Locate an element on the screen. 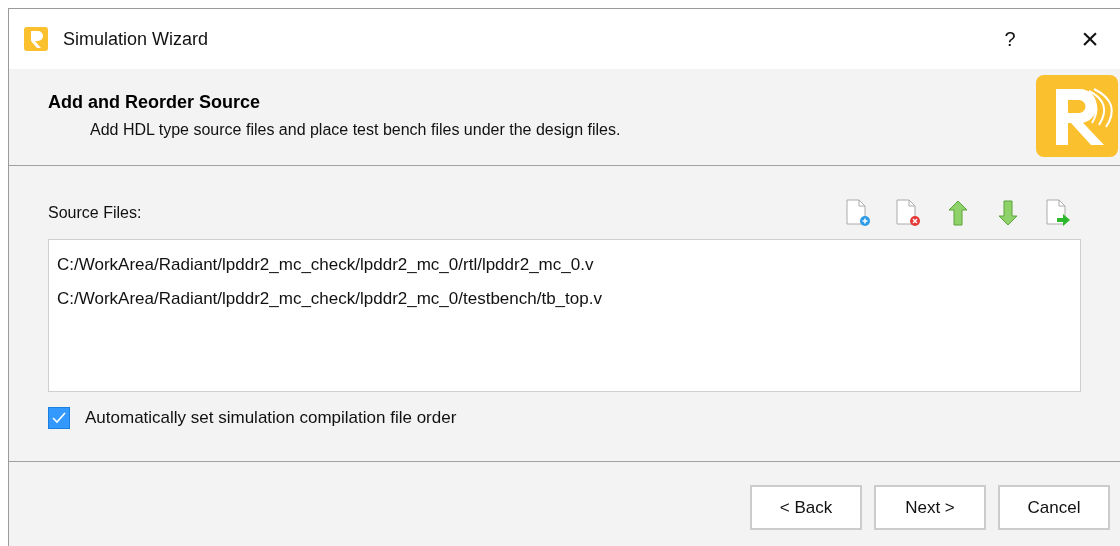 The width and height of the screenshot is (1120, 546). page-subtitle: Add HDL type source files and place test bench files under the design files. is located at coordinates (355, 130).